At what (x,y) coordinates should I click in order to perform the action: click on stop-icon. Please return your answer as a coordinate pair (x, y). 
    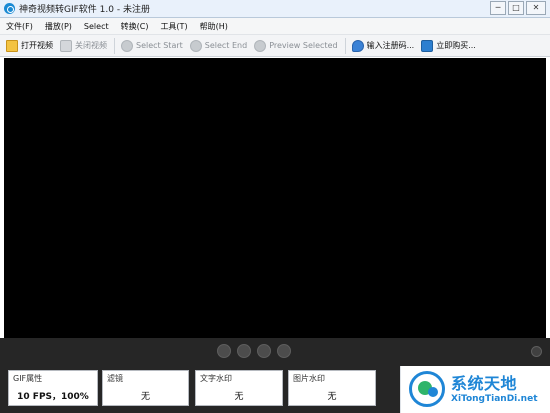
    Looking at the image, I should click on (224, 351).